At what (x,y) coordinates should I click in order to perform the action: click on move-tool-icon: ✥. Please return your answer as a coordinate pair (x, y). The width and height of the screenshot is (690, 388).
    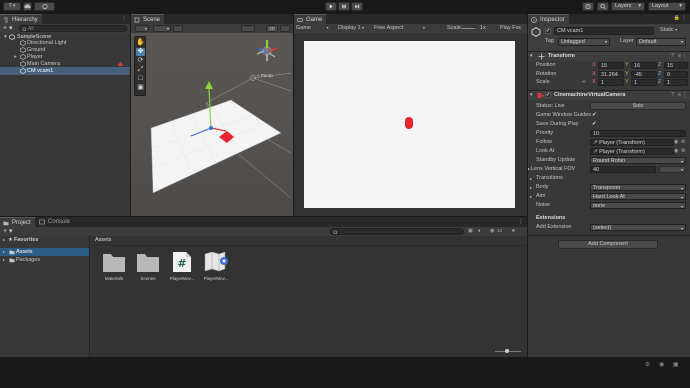
    Looking at the image, I should click on (140, 52).